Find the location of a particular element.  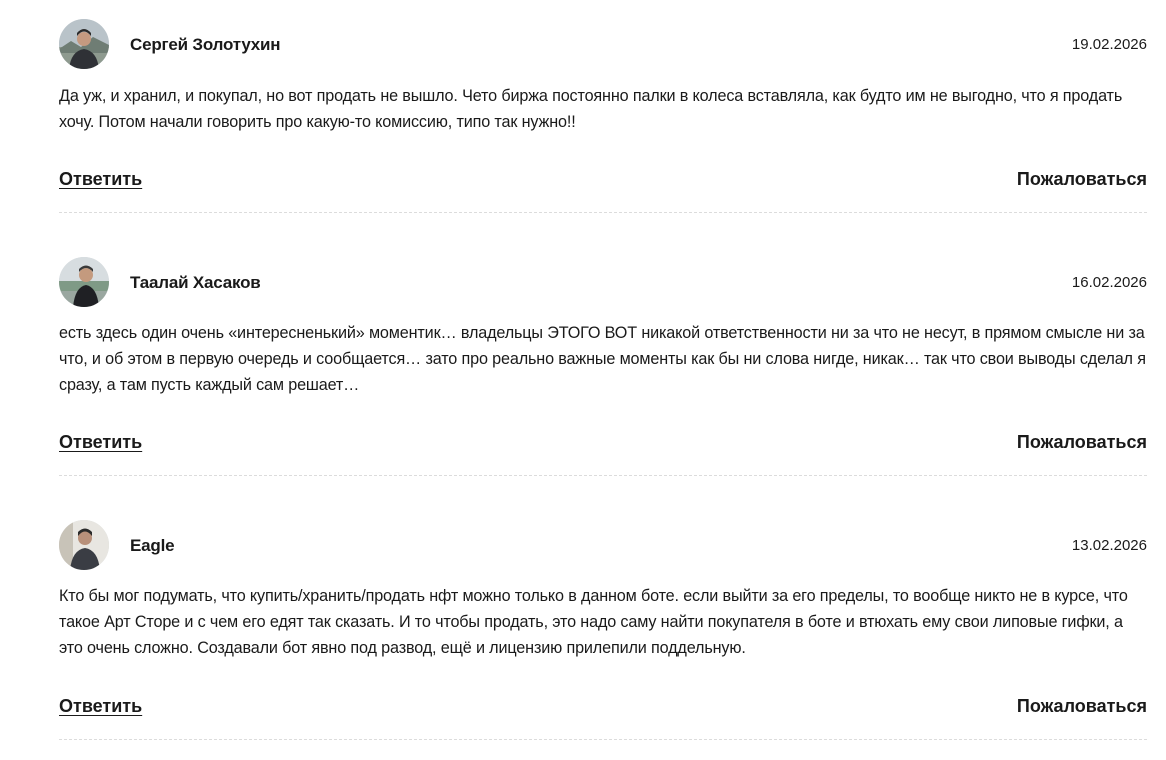

comment-header: Eagle 13.02.2026 is located at coordinates (603, 546).